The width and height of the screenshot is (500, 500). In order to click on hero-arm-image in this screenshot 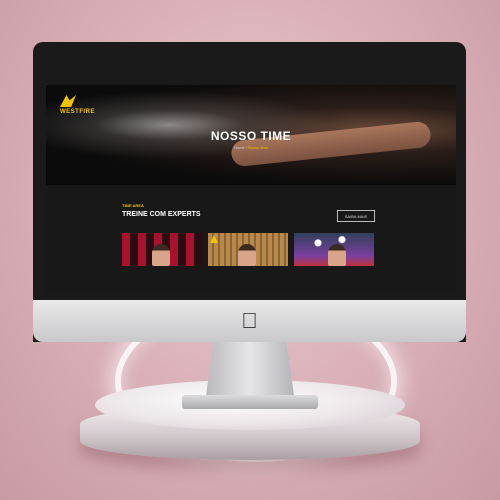, I will do `click(331, 144)`.